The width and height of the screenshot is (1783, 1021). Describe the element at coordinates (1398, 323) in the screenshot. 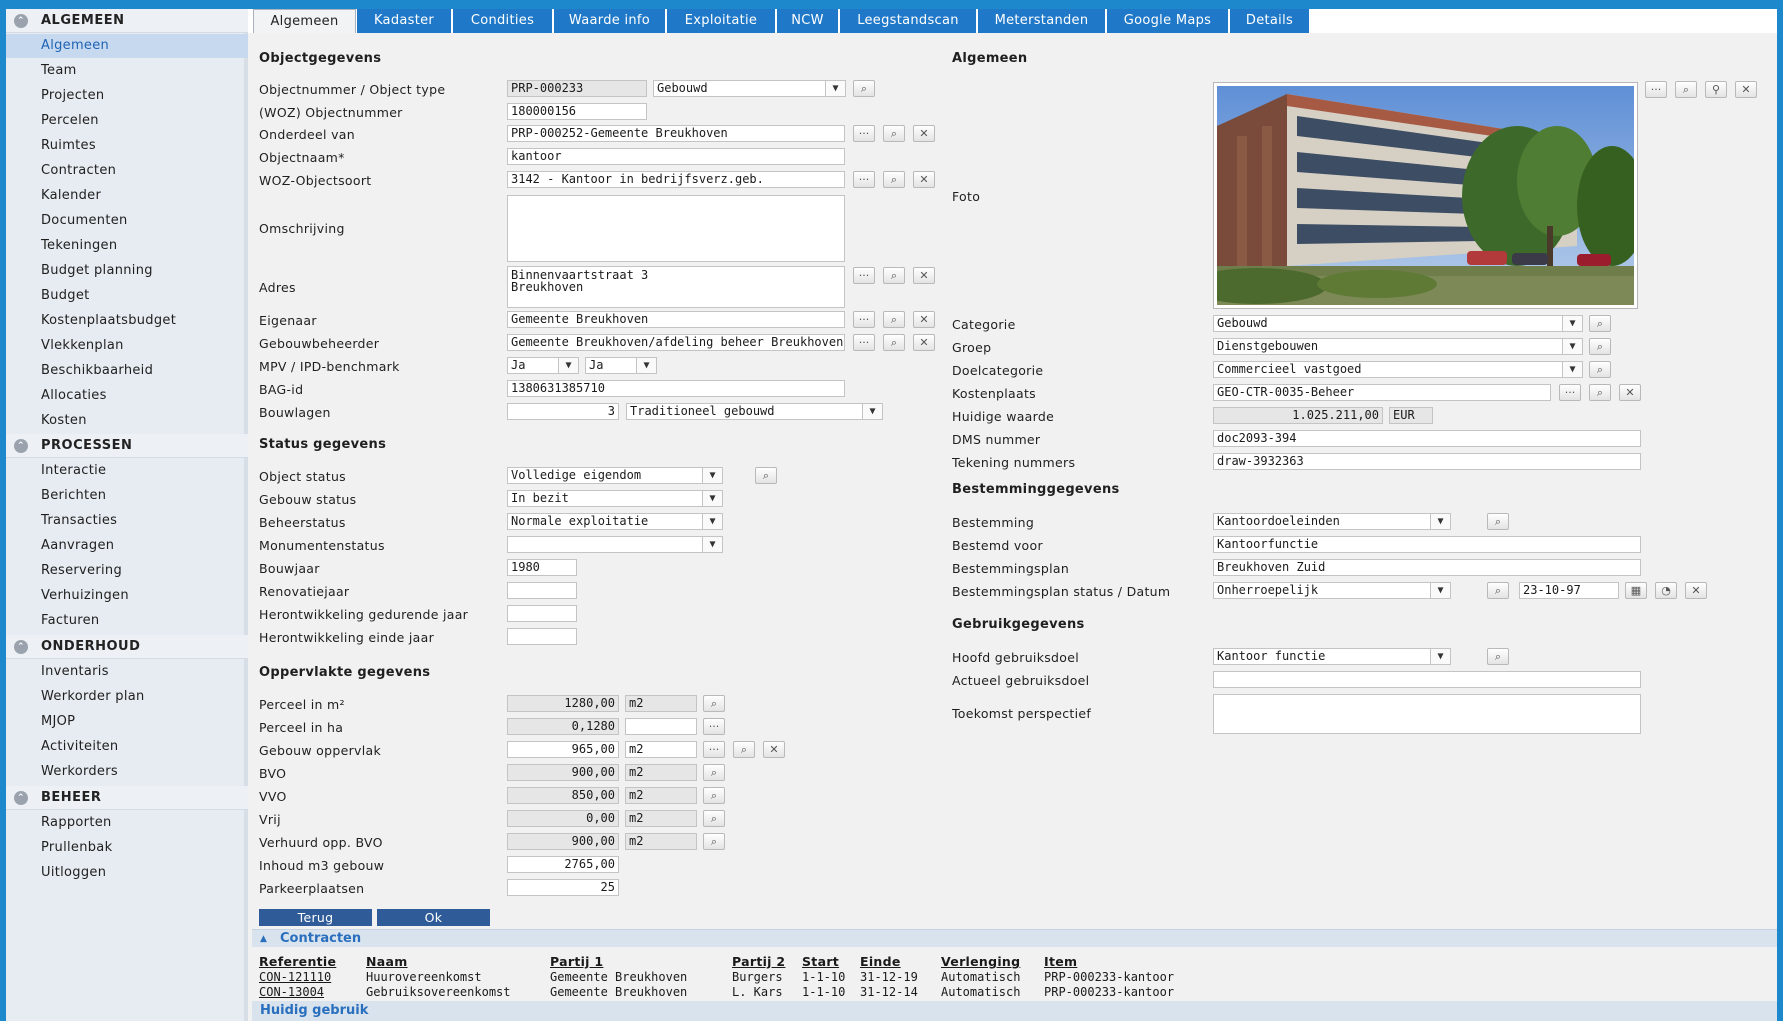

I see `categorie-select: Gebouwd ▼` at that location.